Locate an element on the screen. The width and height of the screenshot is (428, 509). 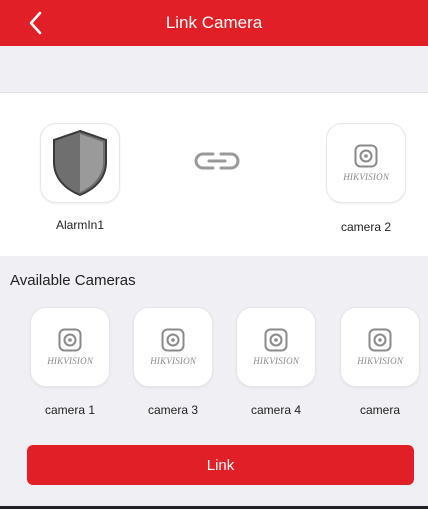
shield-icon is located at coordinates (80, 163).